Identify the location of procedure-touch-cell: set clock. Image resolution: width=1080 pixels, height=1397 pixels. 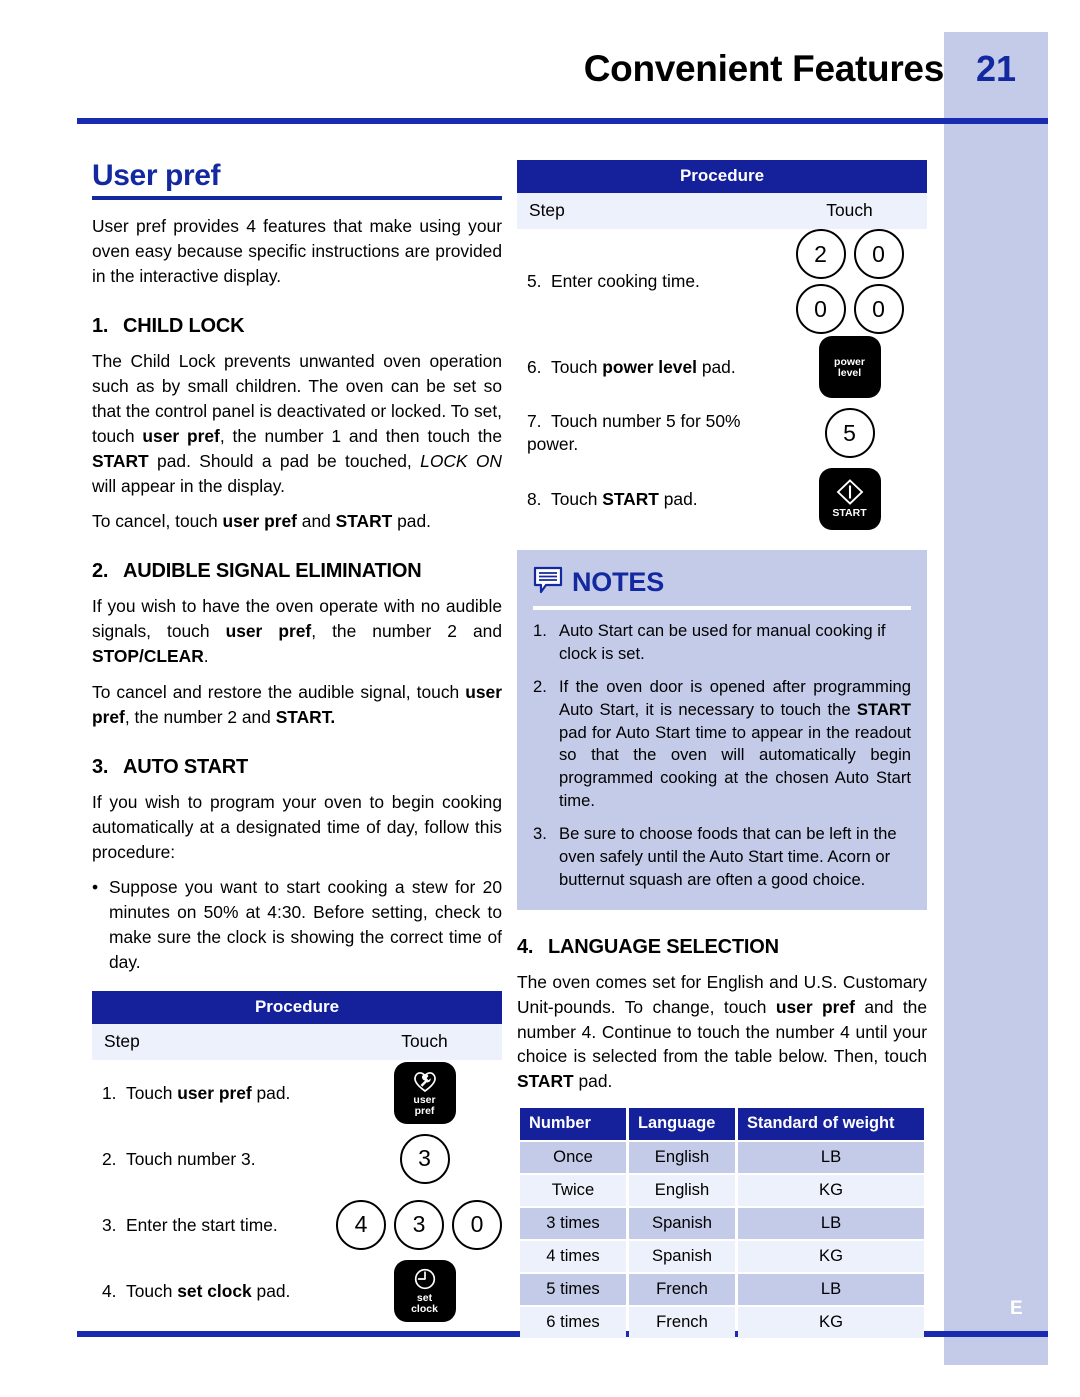
(424, 1290).